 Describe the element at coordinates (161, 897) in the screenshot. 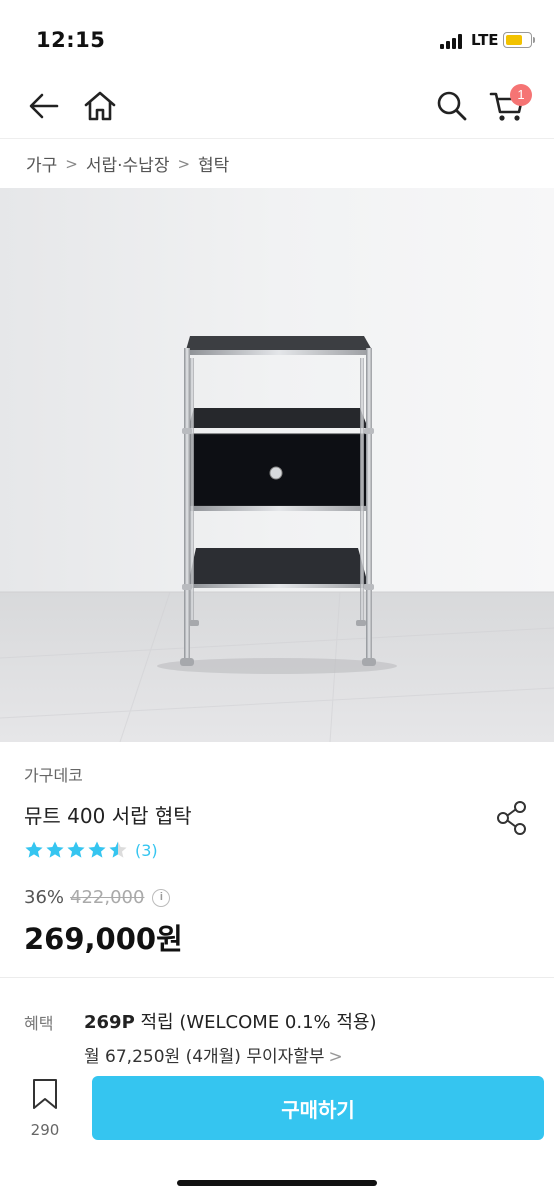

I see `info-icon: i` at that location.